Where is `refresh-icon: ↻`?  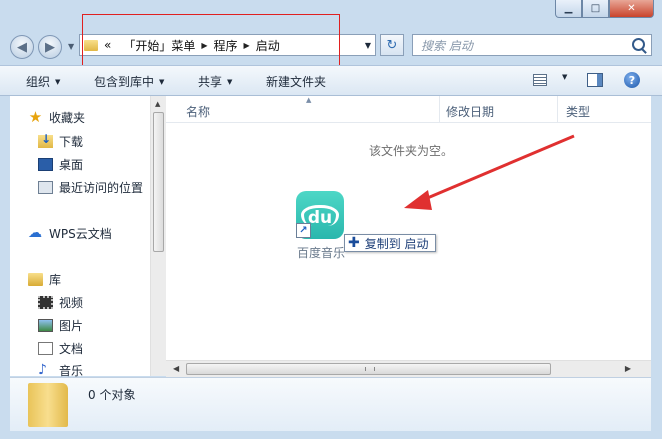
refresh-icon: ↻ is located at coordinates (392, 45).